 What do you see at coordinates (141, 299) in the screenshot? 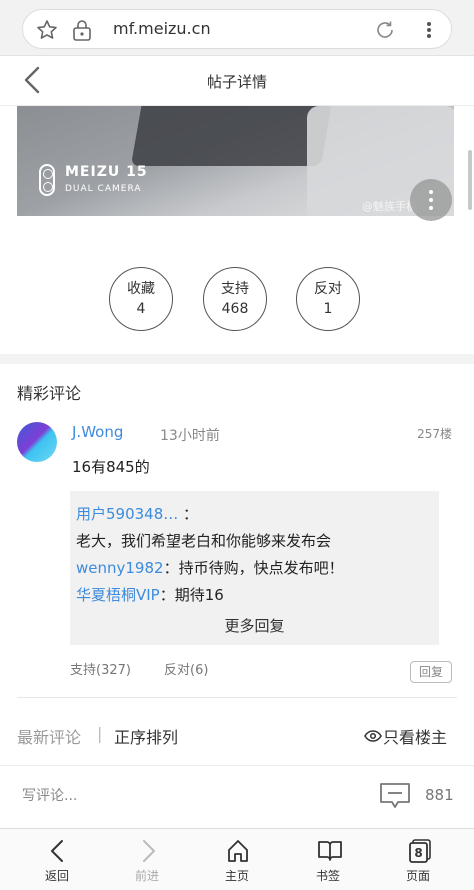
I see `favorite-button: 收藏 4` at bounding box center [141, 299].